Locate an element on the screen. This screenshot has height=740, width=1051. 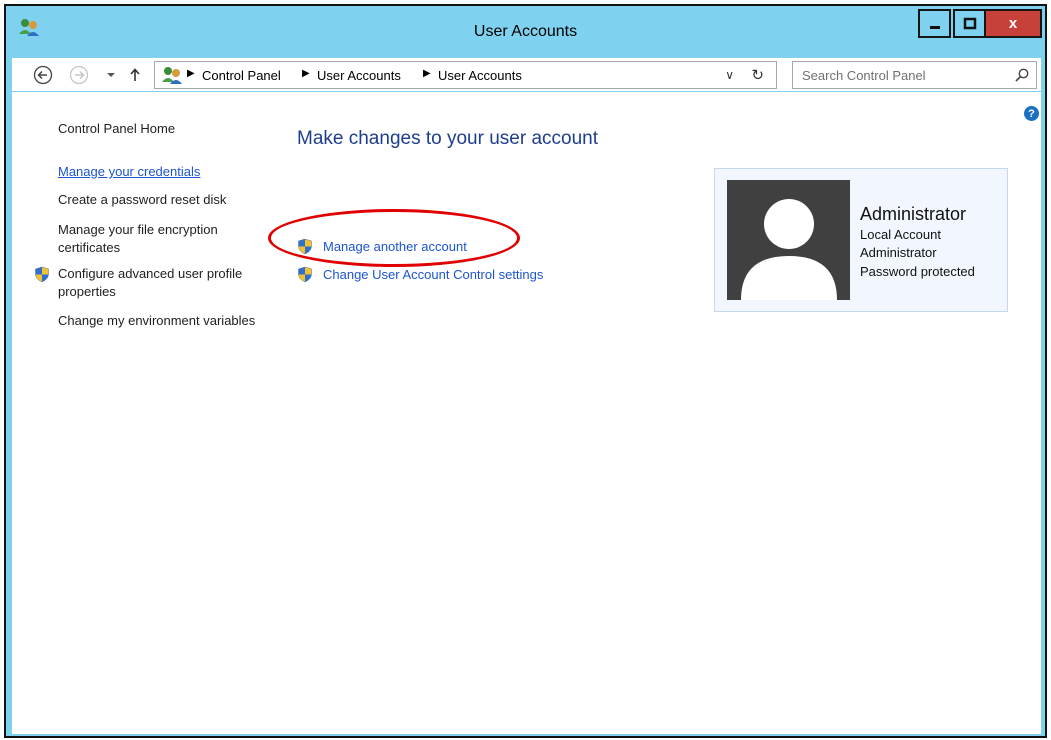
account-name: Administrator is located at coordinates (913, 214).